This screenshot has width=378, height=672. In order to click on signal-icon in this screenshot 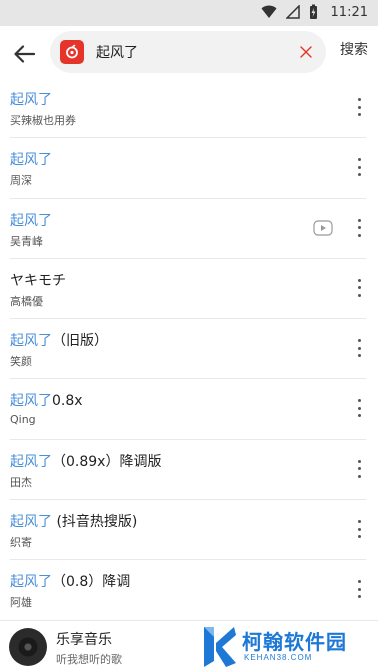, I will do `click(292, 12)`.